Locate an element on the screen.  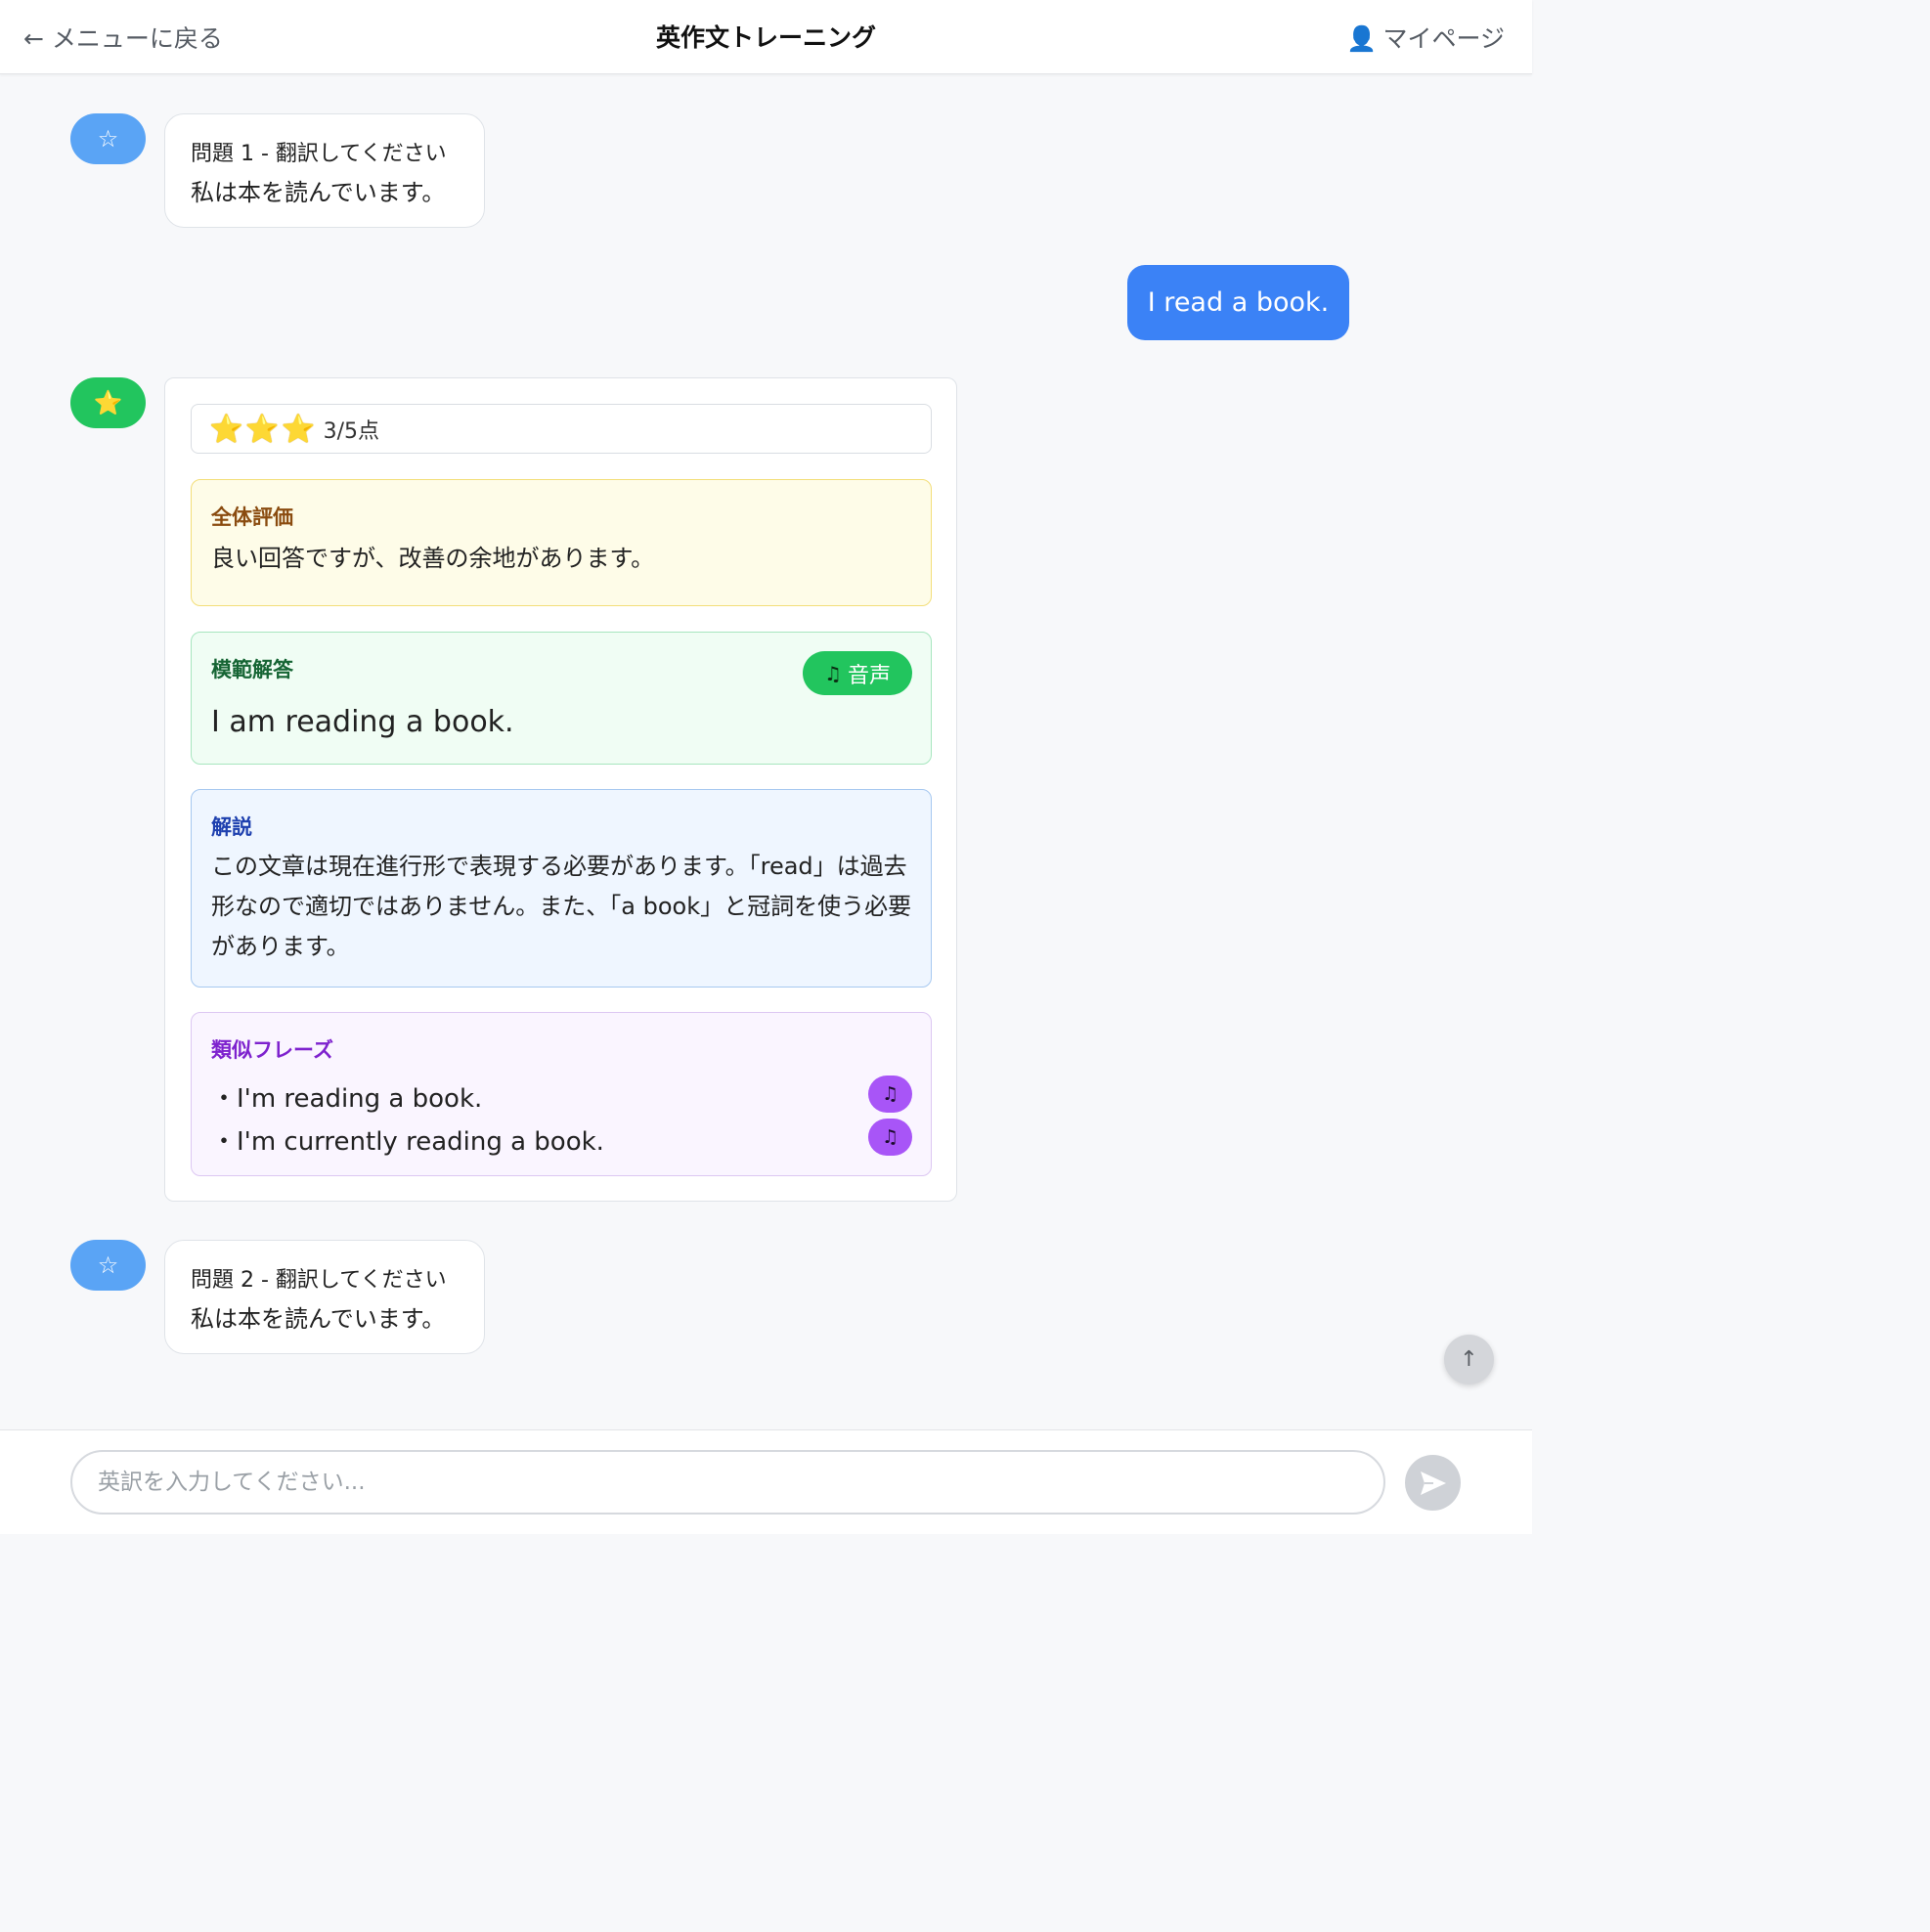
overall-evaluation-text: 良い回答ですが、改善の余地があります。 is located at coordinates (433, 558).